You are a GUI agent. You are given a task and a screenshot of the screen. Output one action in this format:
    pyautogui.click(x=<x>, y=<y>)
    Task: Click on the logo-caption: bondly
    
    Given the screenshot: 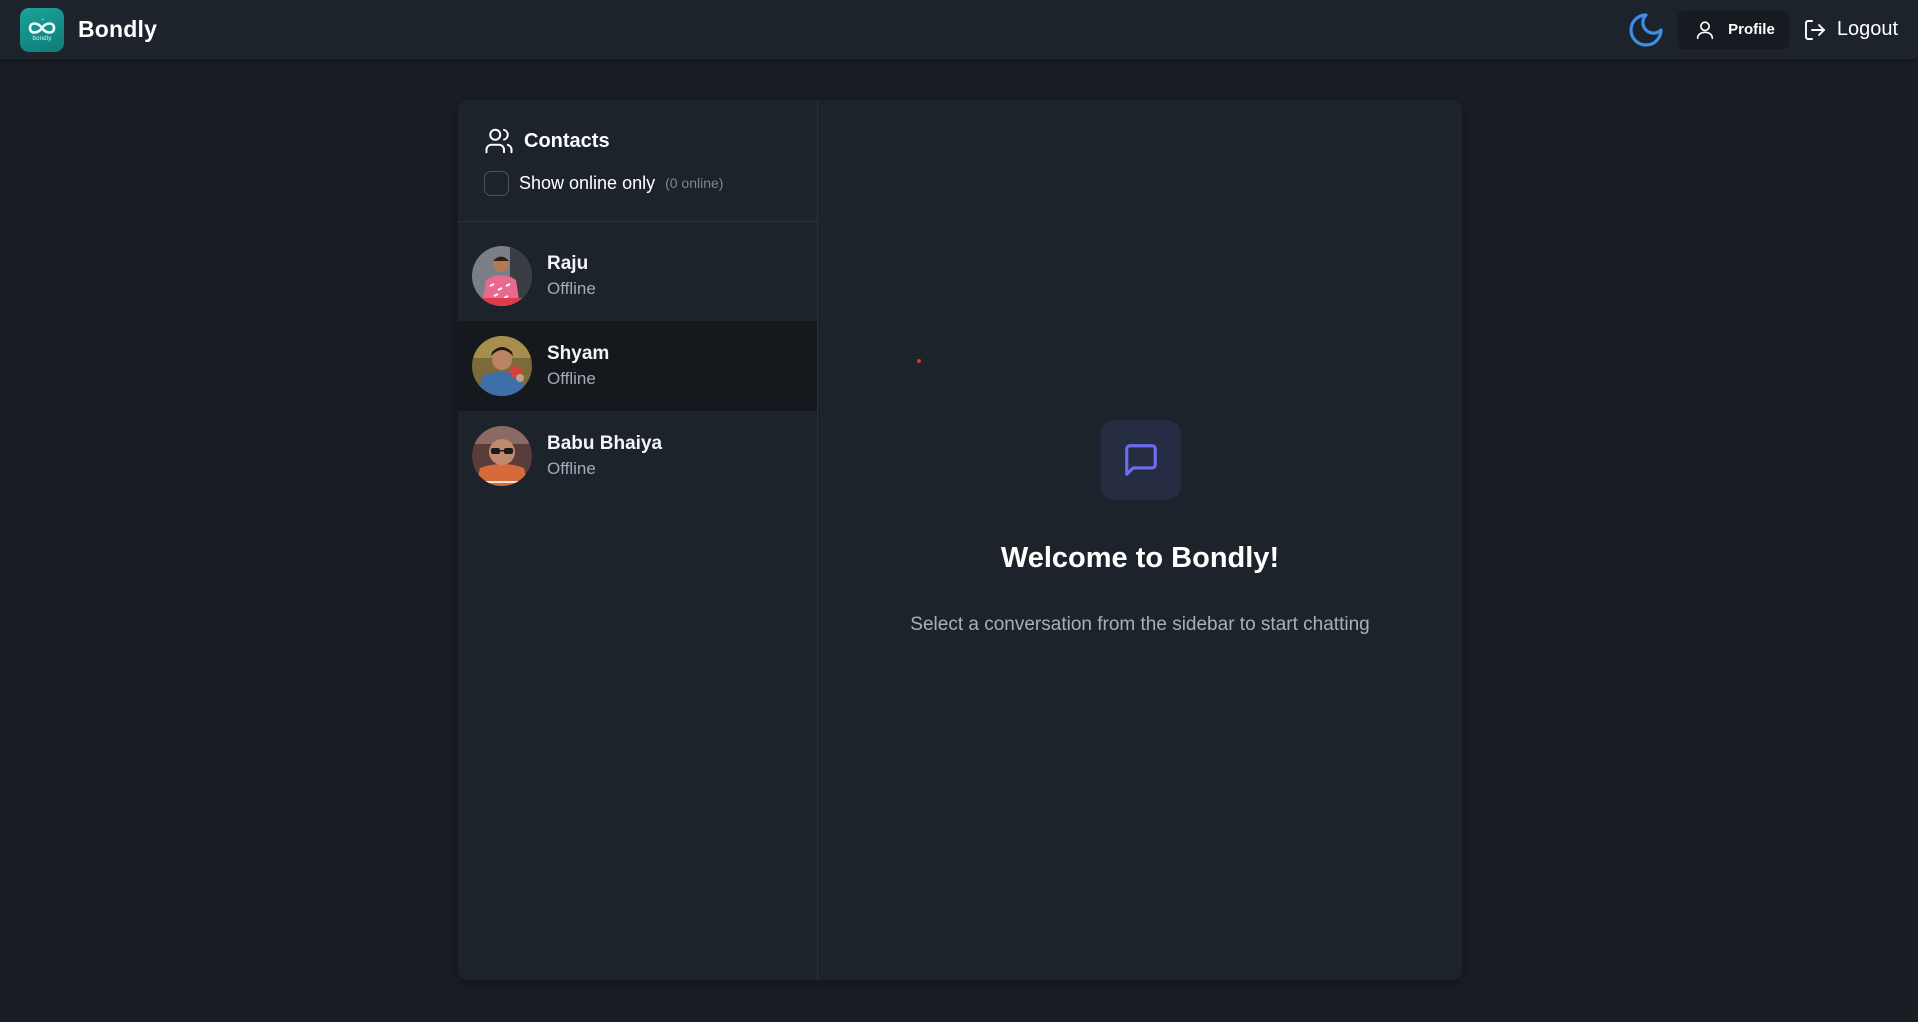 What is the action you would take?
    pyautogui.click(x=42, y=39)
    